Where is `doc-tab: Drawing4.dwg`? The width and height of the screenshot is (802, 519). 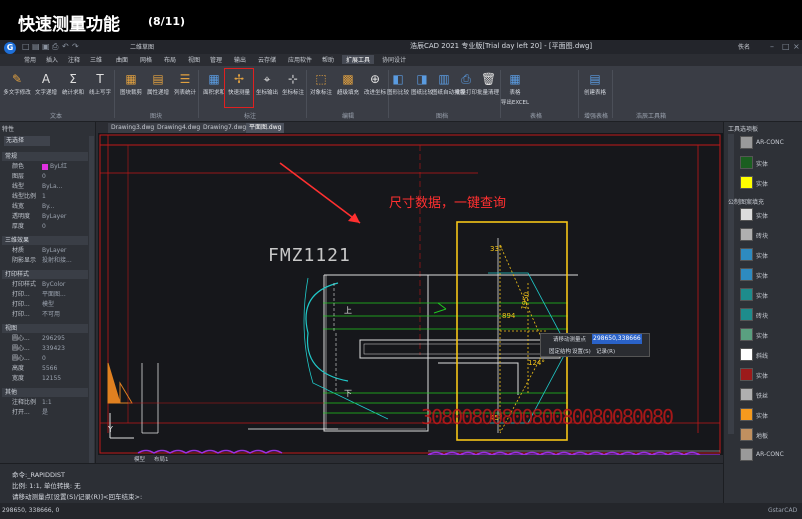
doc-tab: Drawing4.dwg is located at coordinates (179, 128).